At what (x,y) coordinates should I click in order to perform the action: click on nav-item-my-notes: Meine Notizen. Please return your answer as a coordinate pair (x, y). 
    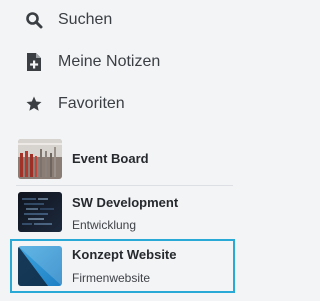
    Looking at the image, I should click on (122, 62).